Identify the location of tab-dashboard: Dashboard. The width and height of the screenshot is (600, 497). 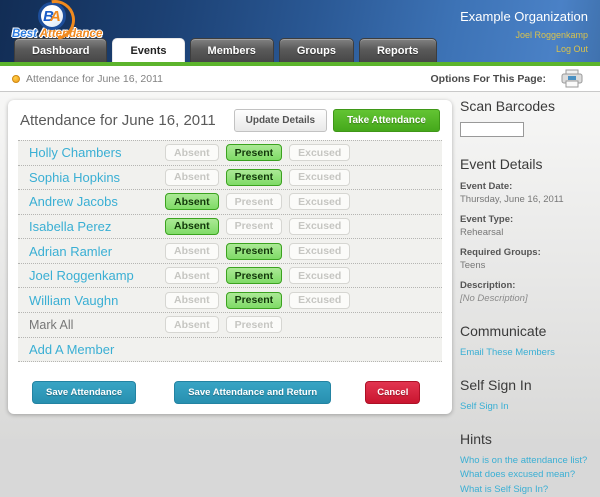
(61, 50).